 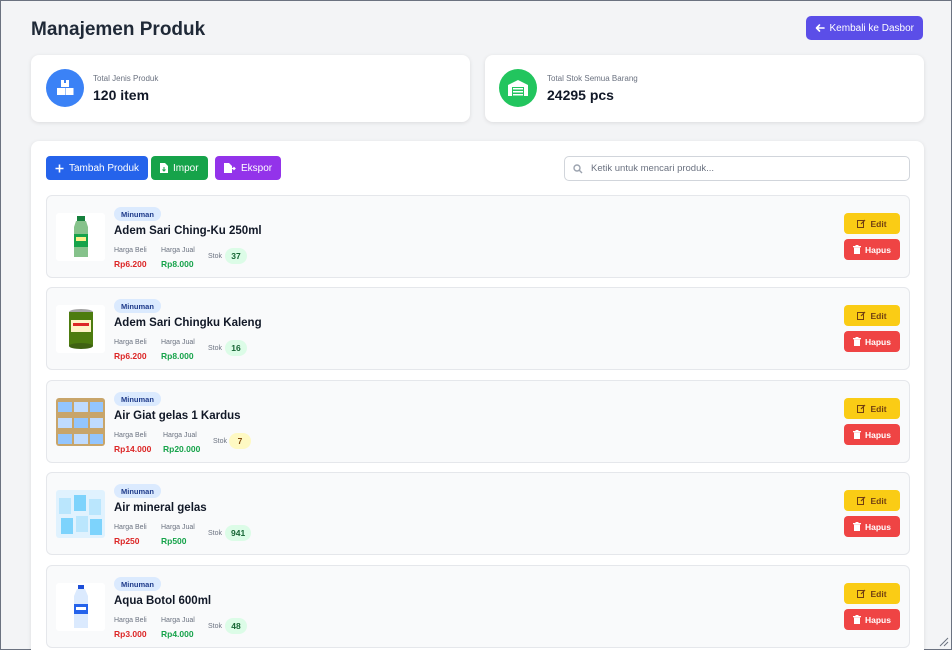 I want to click on buy-price: Rp3.000, so click(x=130, y=634).